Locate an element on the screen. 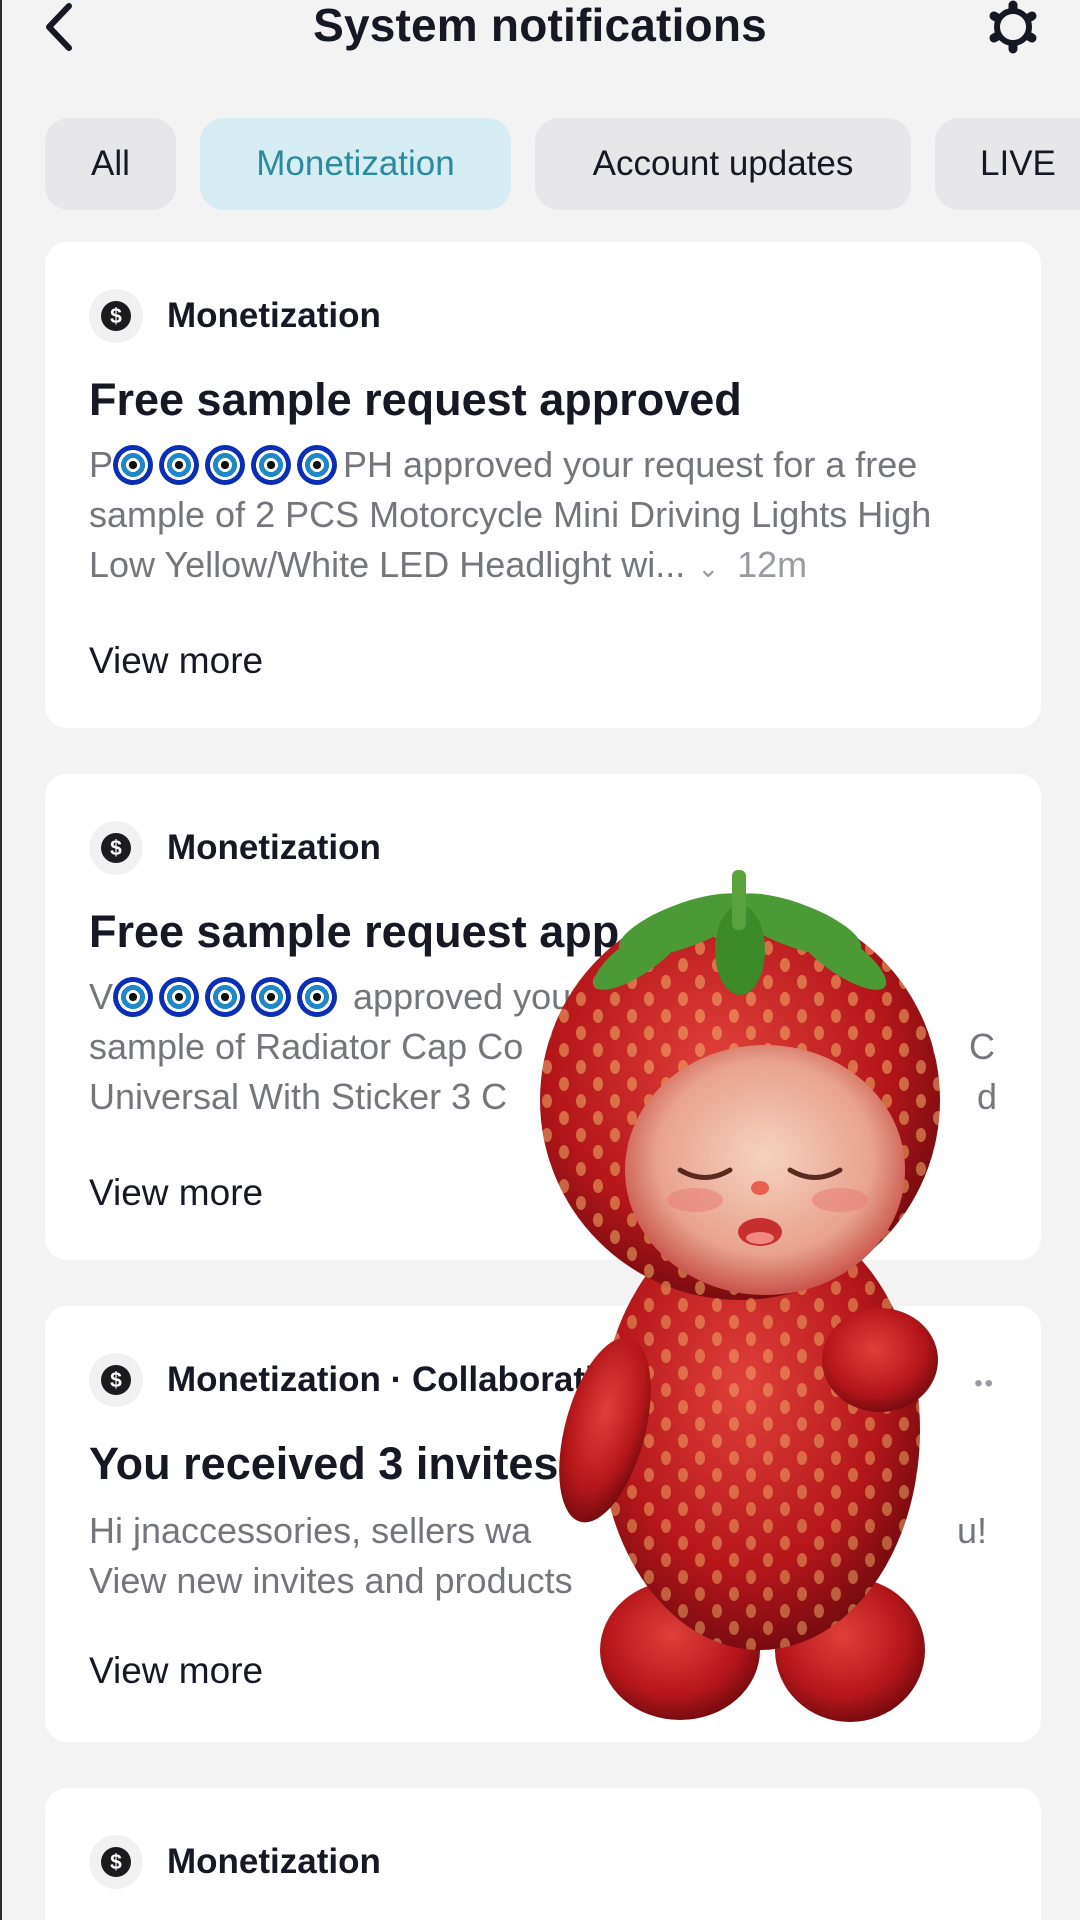  chevron-down-icon: ⌄ is located at coordinates (708, 568).